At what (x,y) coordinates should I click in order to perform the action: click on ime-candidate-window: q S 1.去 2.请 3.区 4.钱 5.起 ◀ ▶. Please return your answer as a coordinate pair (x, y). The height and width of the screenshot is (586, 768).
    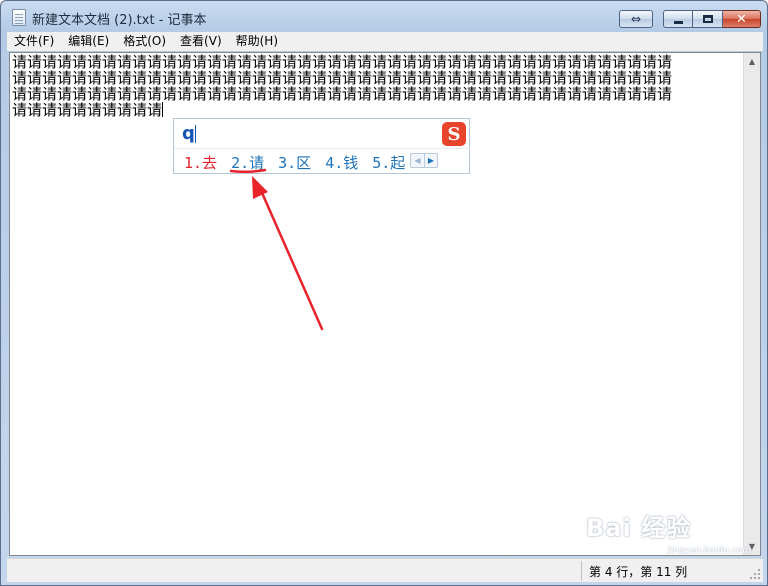
    Looking at the image, I should click on (321, 146).